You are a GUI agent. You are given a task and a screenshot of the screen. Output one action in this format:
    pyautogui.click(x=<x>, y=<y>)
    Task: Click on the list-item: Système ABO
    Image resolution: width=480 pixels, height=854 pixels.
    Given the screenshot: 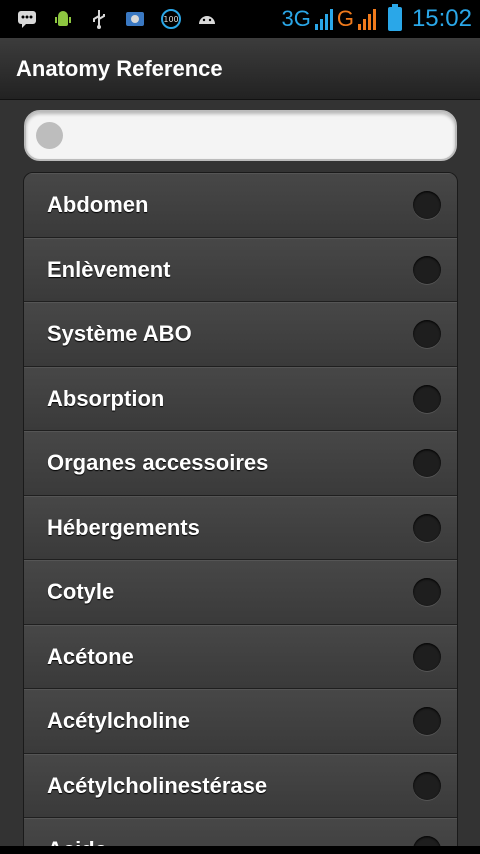 What is the action you would take?
    pyautogui.click(x=240, y=334)
    